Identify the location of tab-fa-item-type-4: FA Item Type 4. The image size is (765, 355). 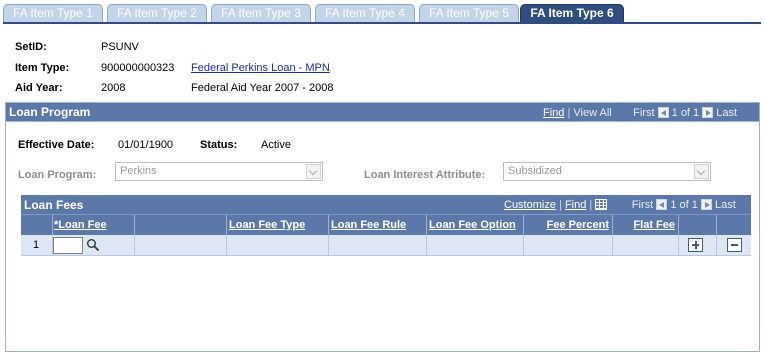
(365, 13).